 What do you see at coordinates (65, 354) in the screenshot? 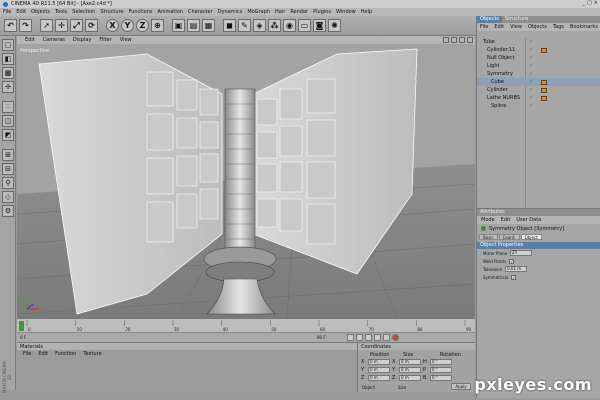
I see `materials-menu-function: Function` at bounding box center [65, 354].